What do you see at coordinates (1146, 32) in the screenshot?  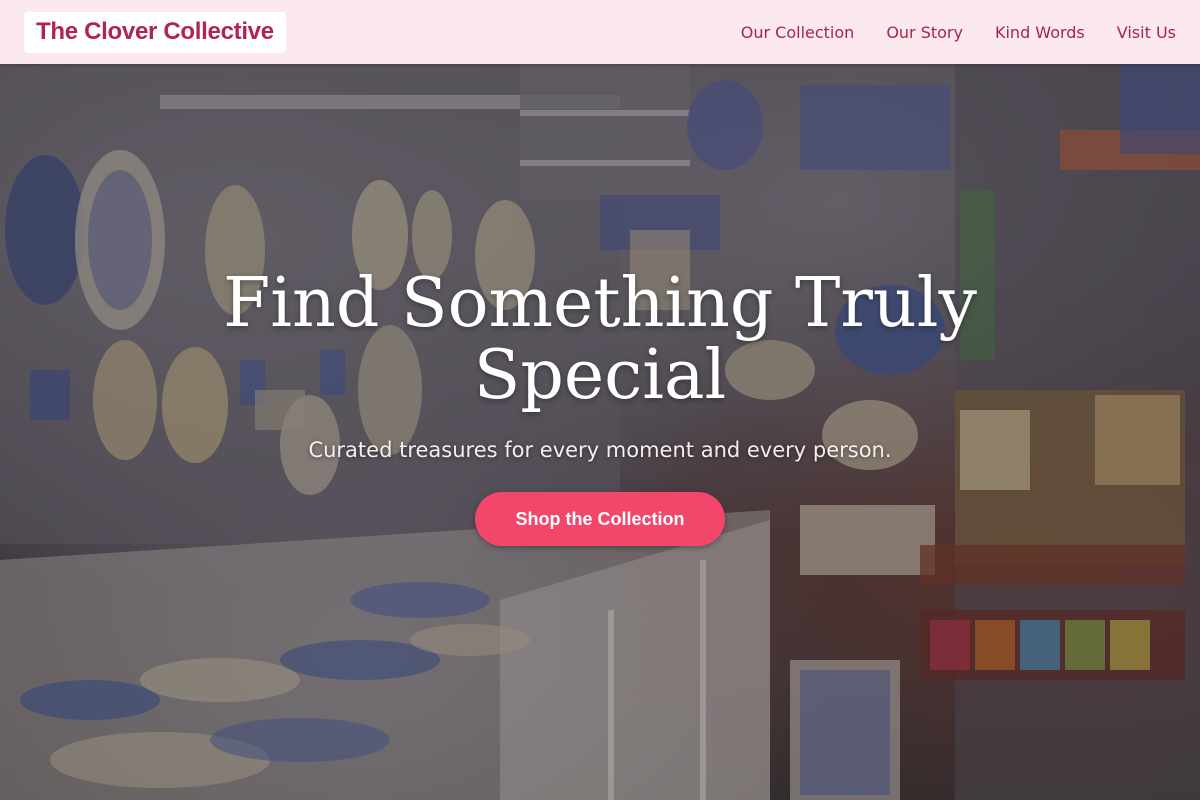 I see `nav-link-visit-us: Visit Us` at bounding box center [1146, 32].